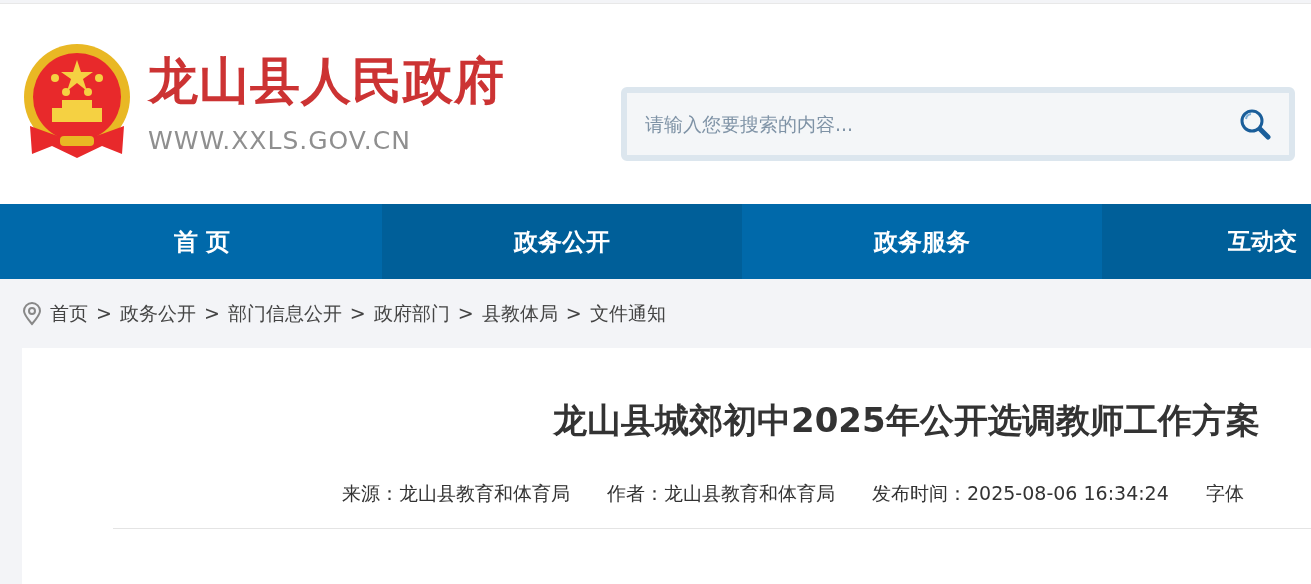 This screenshot has height=584, width=1311. Describe the element at coordinates (326, 81) in the screenshot. I see `site-name: 龙山县人民政府` at that location.